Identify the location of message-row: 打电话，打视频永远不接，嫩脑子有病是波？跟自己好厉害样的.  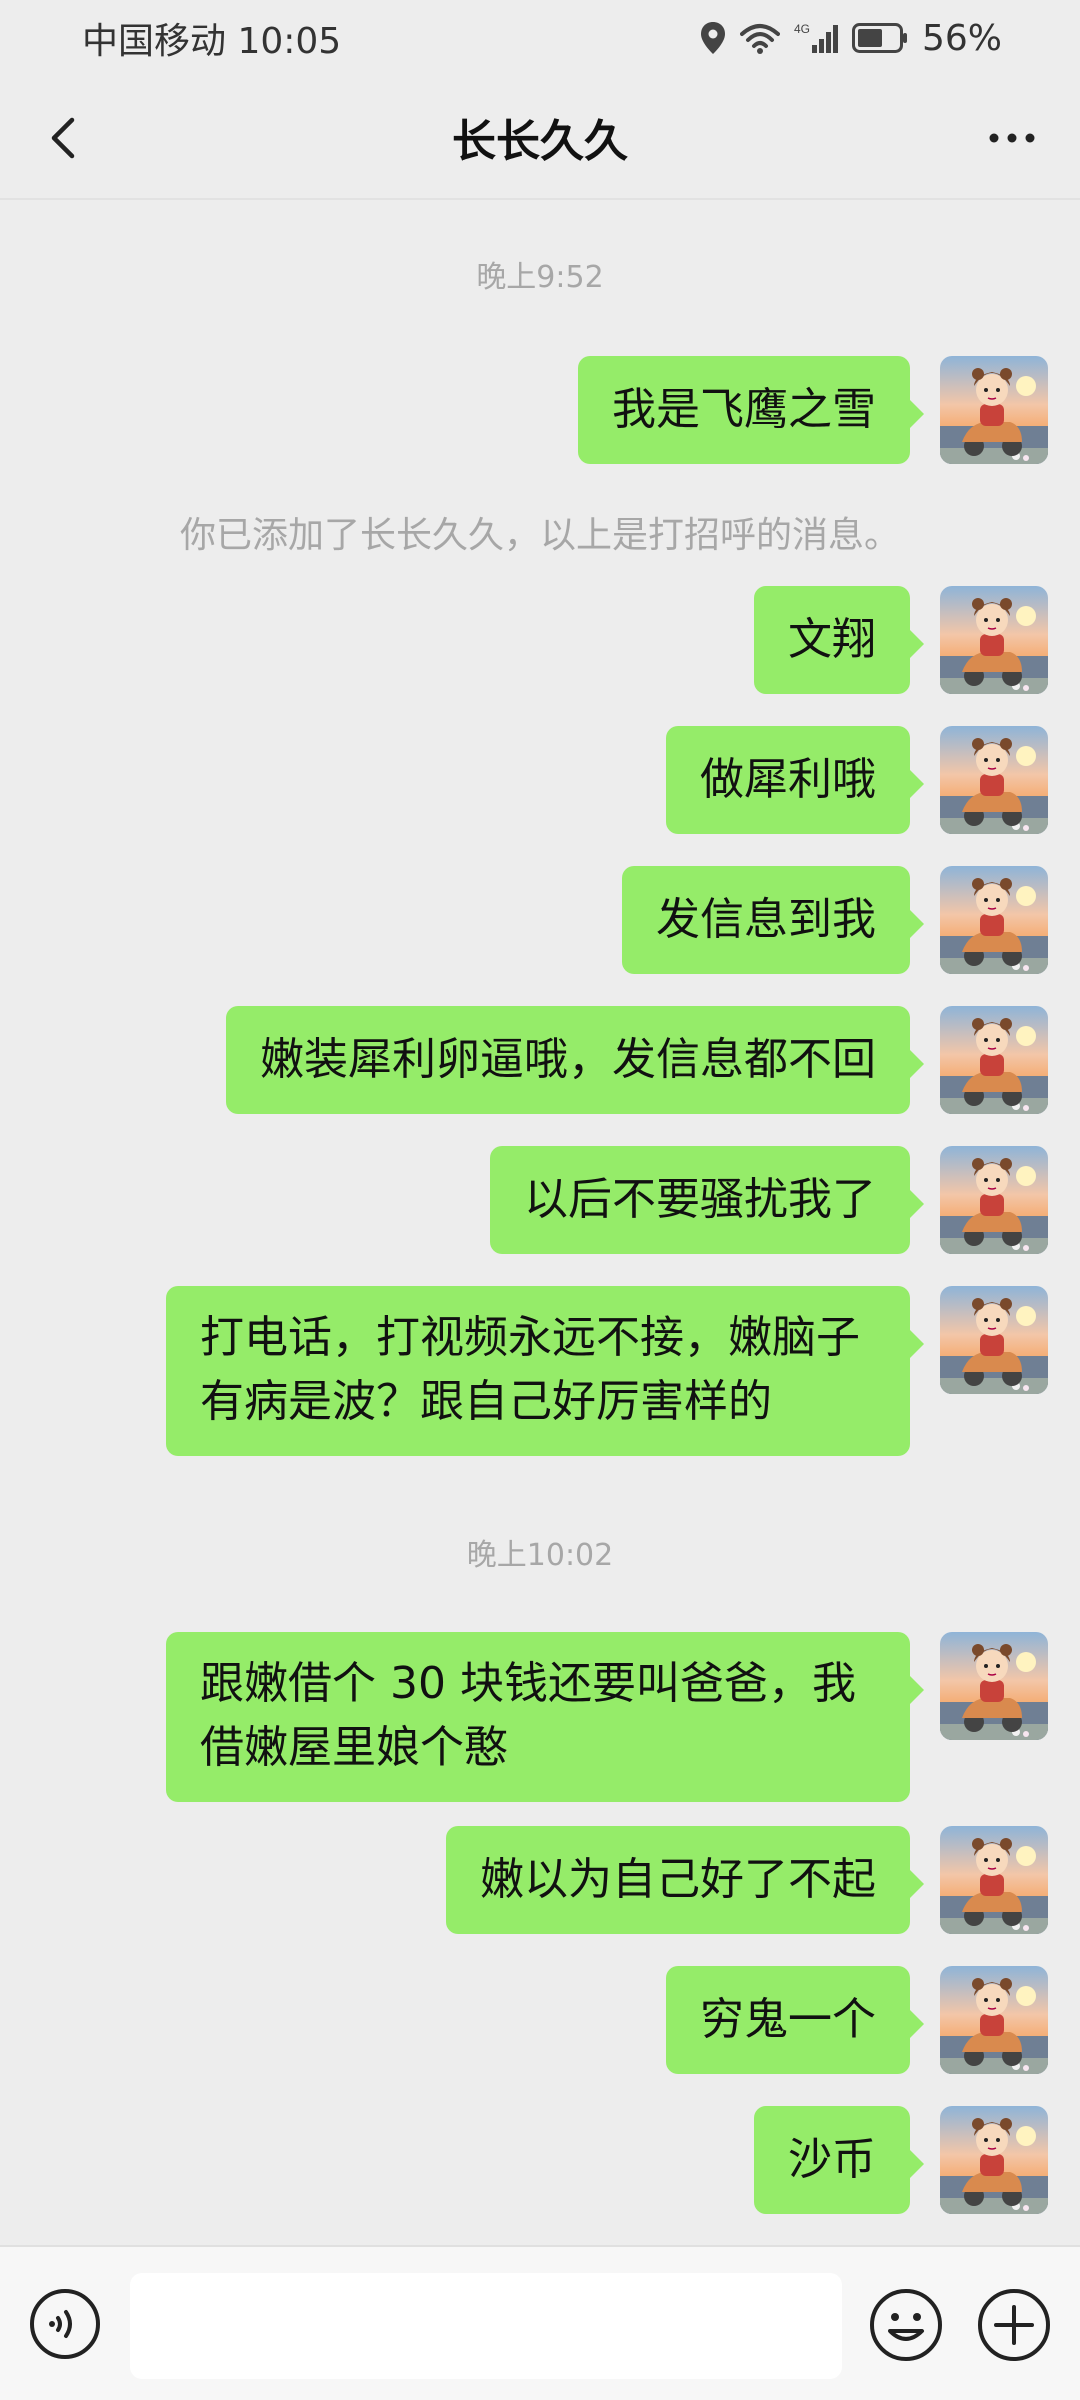
(540, 1371).